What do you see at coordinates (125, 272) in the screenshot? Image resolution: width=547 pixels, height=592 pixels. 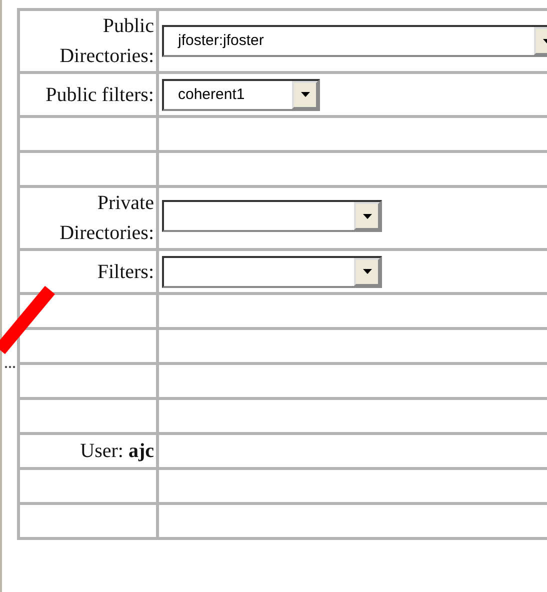 I see `field-label: Filters:` at bounding box center [125, 272].